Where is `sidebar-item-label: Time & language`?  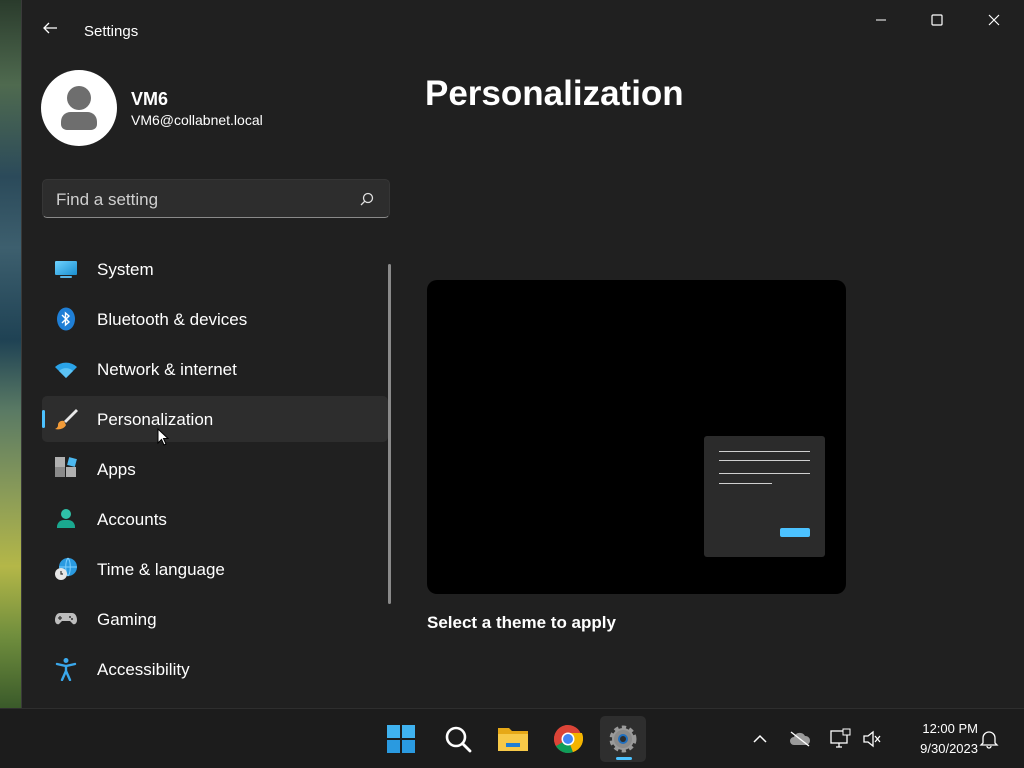
sidebar-item-label: Time & language is located at coordinates (161, 569).